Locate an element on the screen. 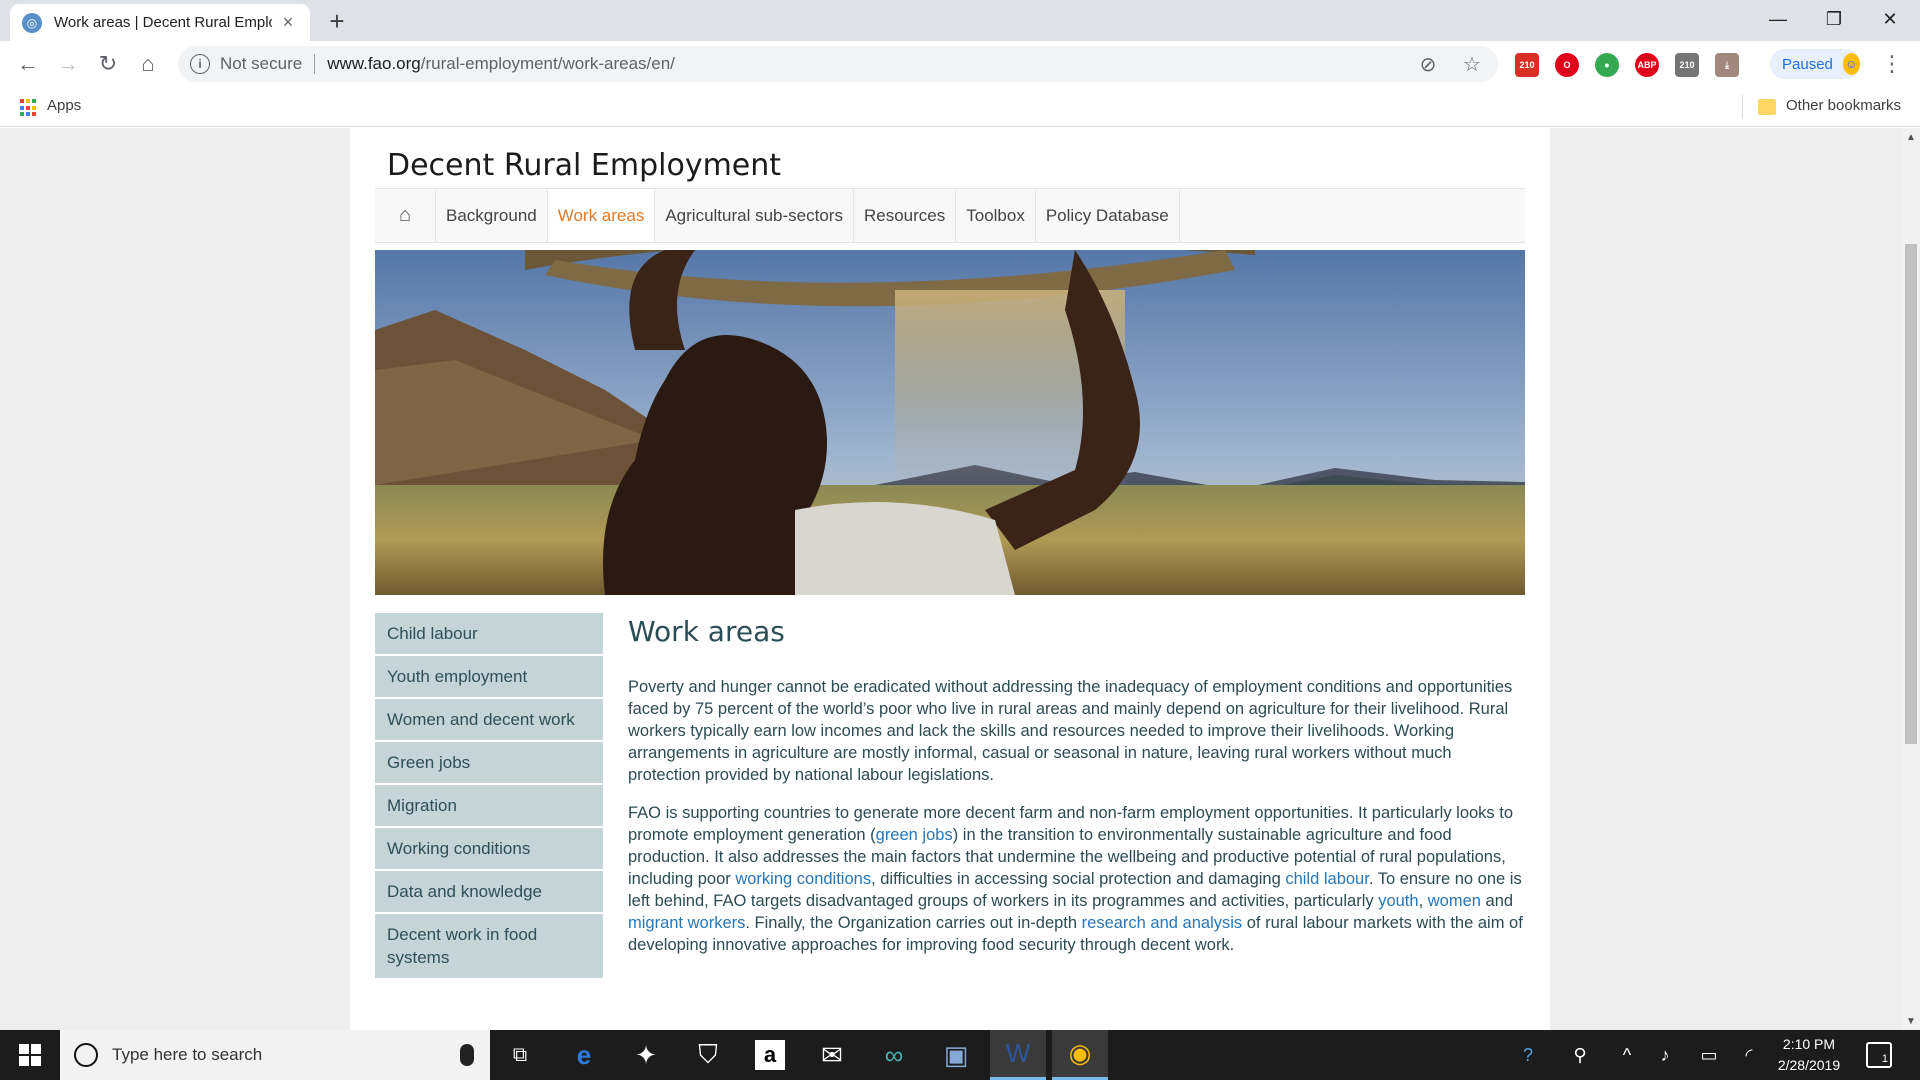 Image resolution: width=1920 pixels, height=1080 pixels. migrant-workers-link: migrant workers is located at coordinates (686, 923).